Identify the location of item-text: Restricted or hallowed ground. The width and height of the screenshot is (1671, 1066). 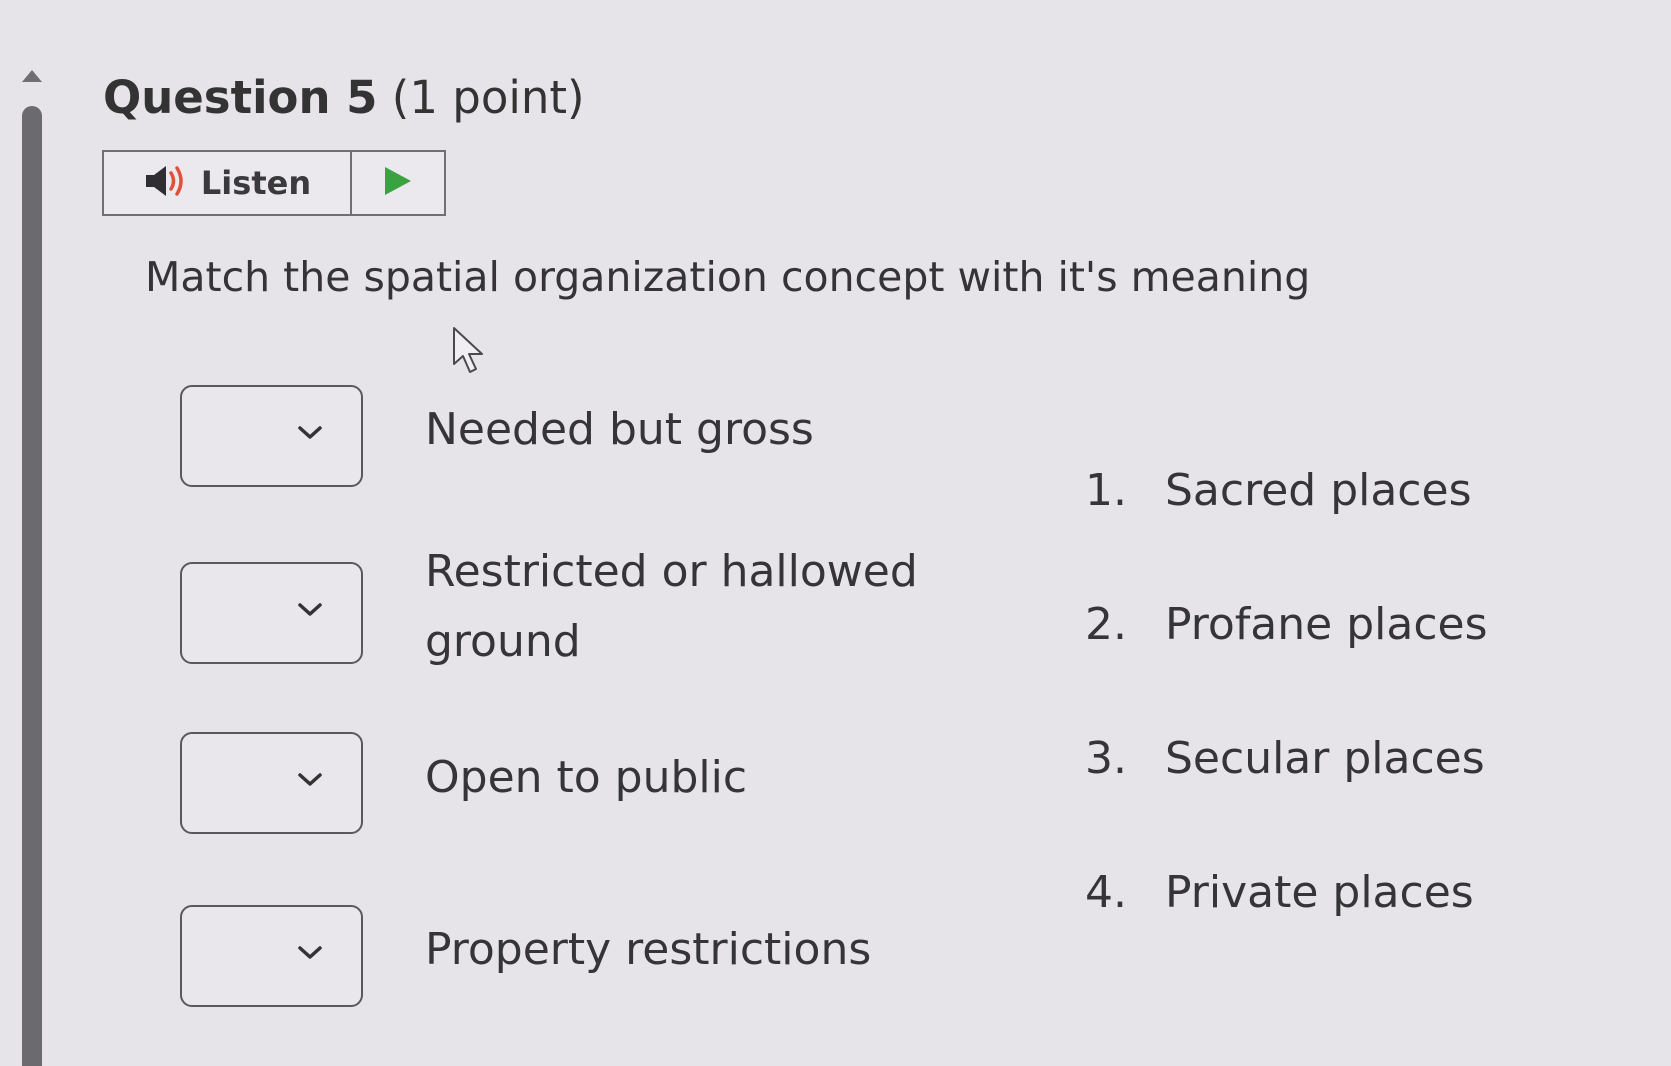
(671, 606).